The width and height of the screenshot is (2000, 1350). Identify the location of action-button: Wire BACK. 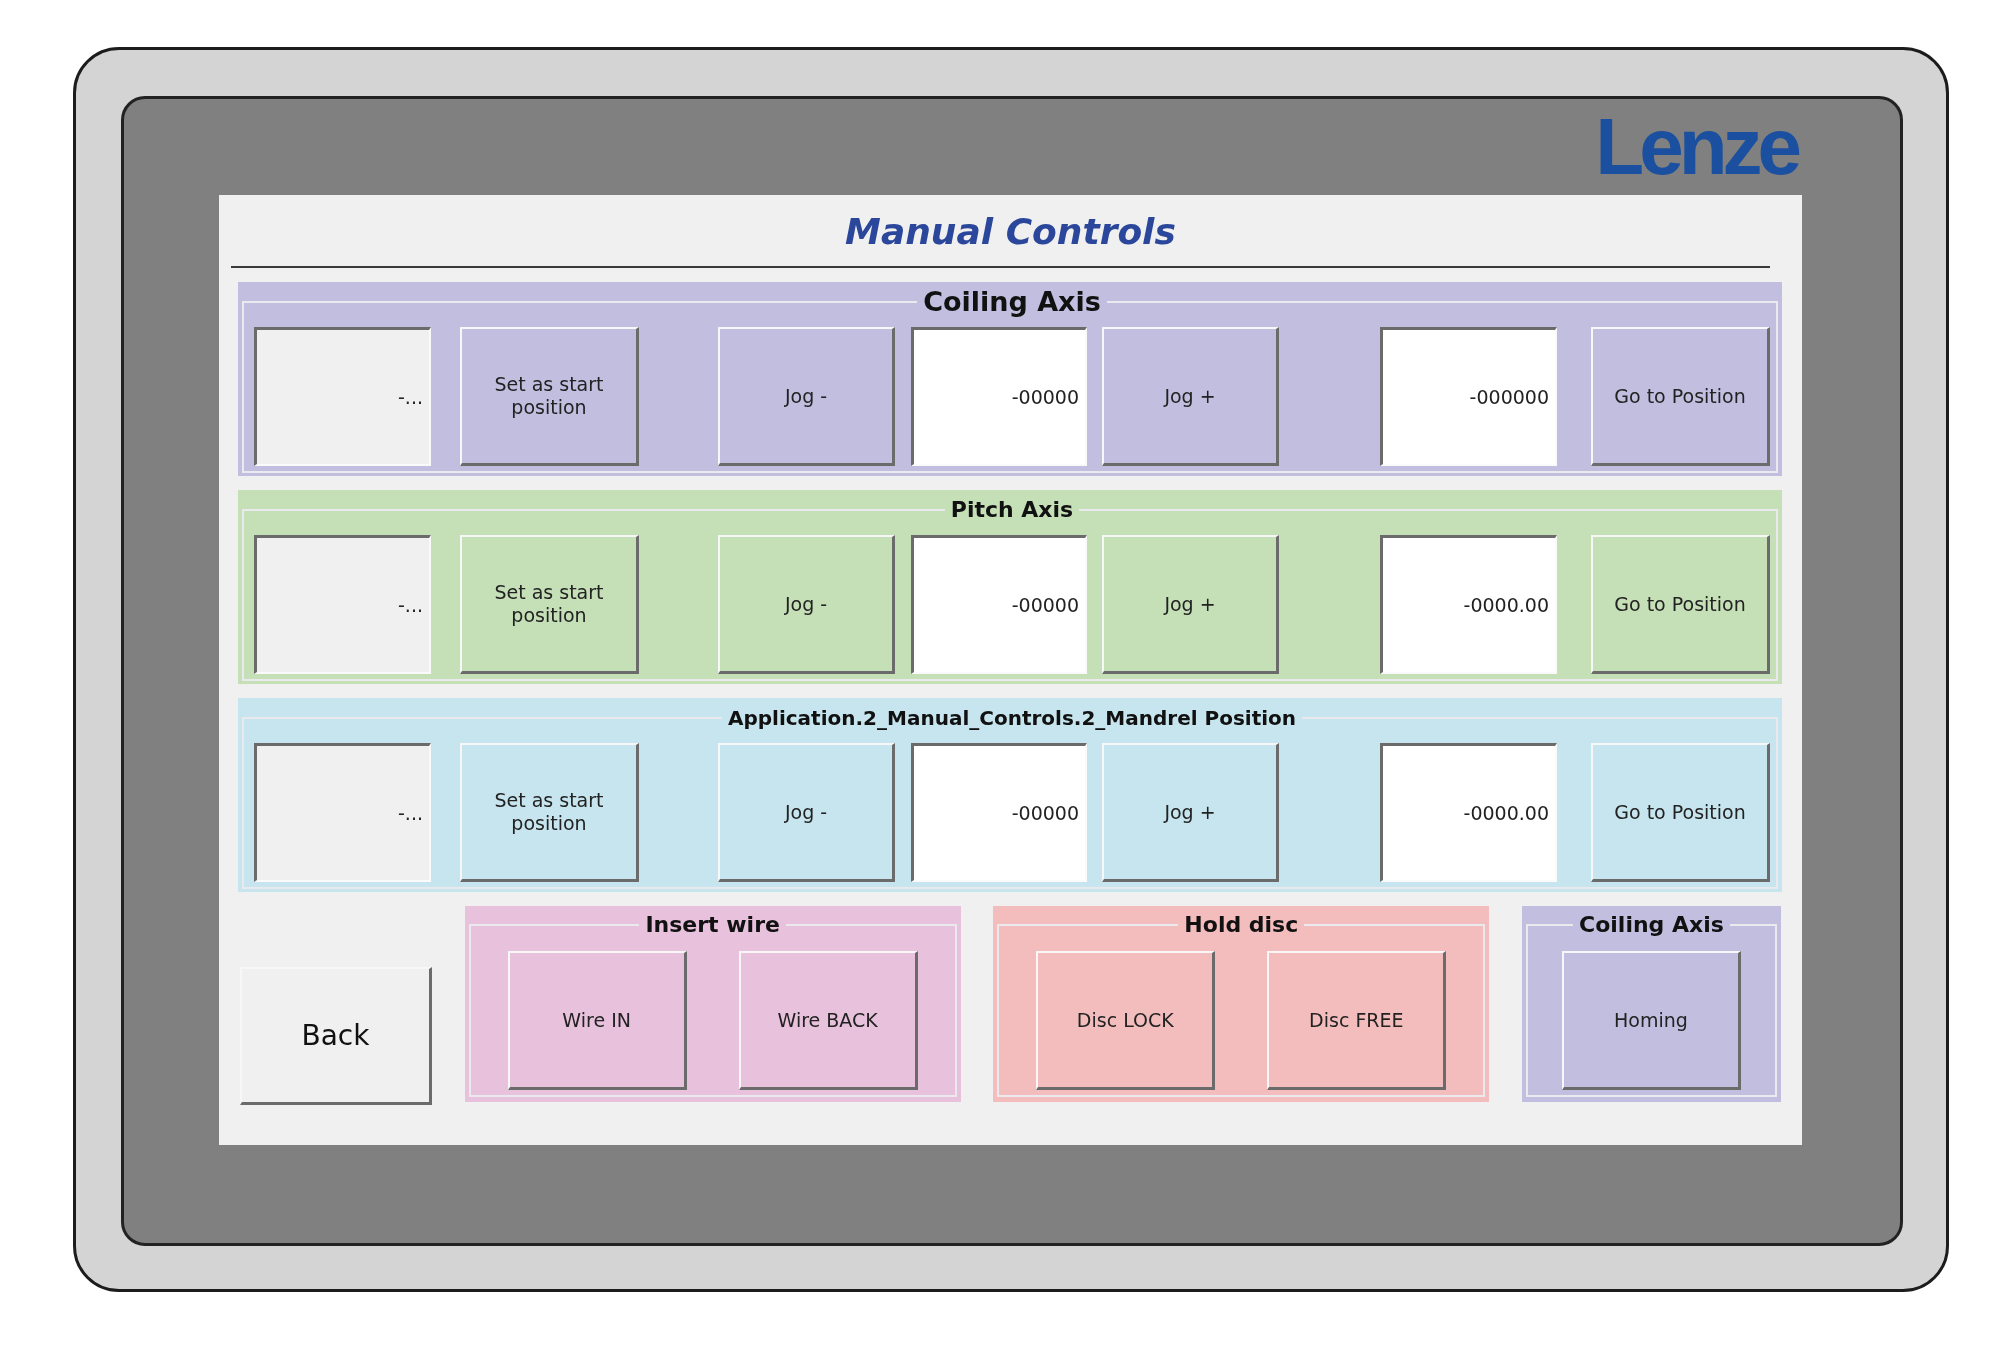
(828, 1020).